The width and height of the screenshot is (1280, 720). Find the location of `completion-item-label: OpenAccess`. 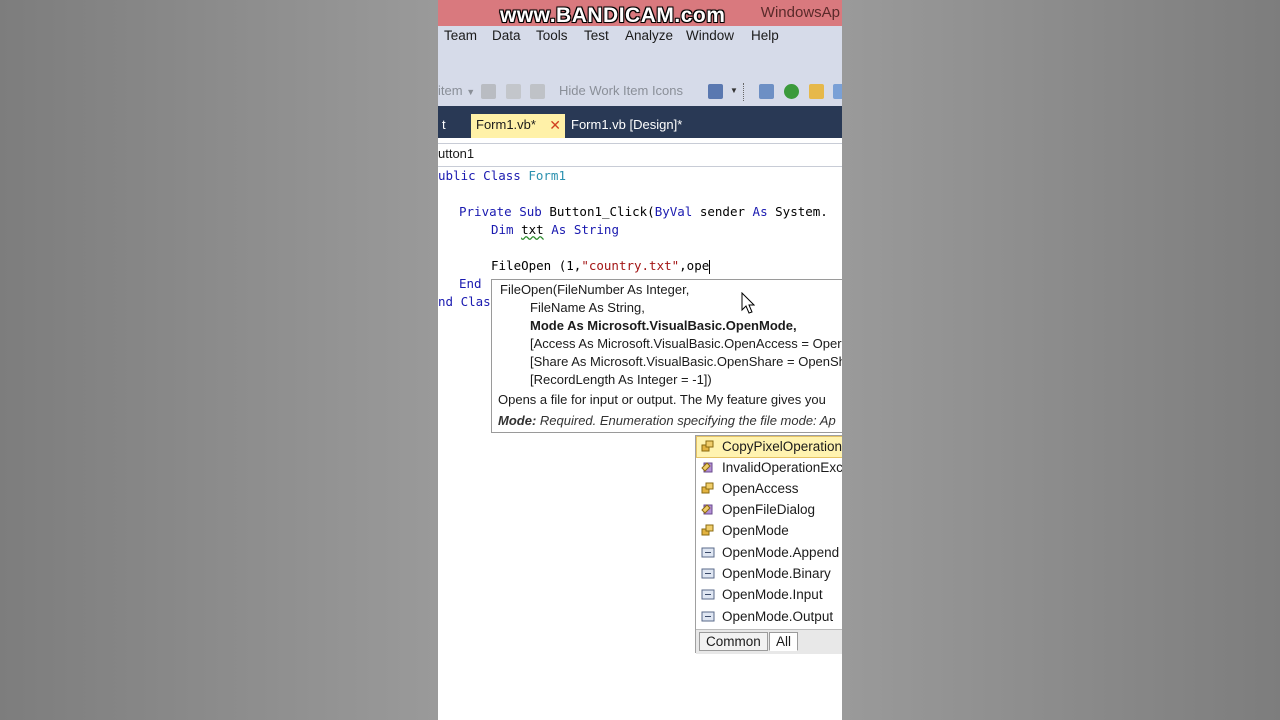

completion-item-label: OpenAccess is located at coordinates (760, 488).